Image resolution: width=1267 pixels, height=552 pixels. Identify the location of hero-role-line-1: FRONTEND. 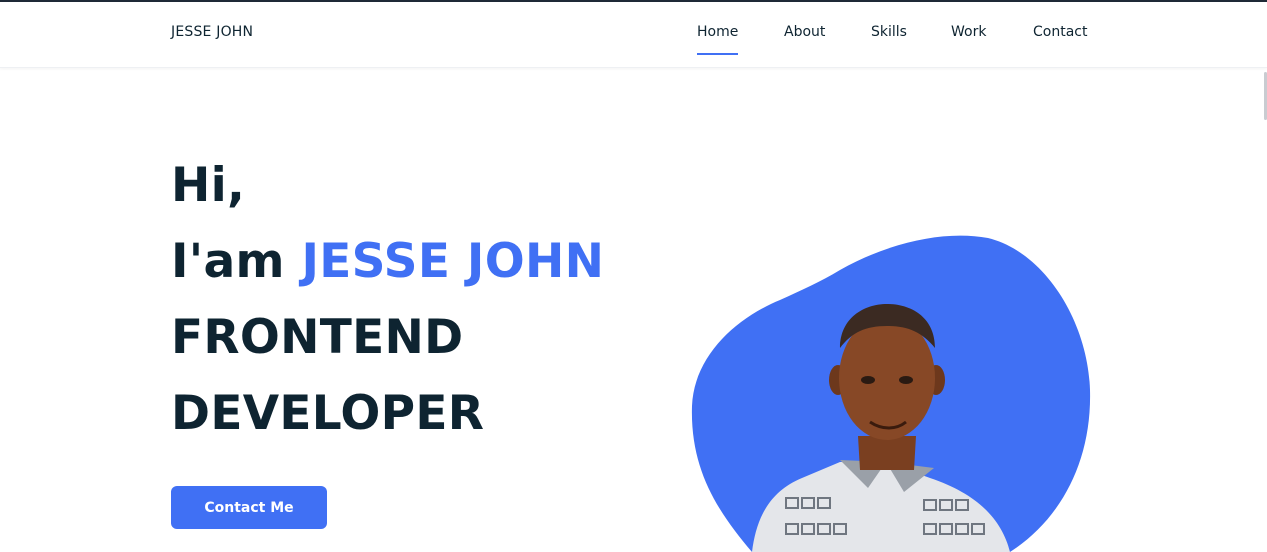
(317, 337).